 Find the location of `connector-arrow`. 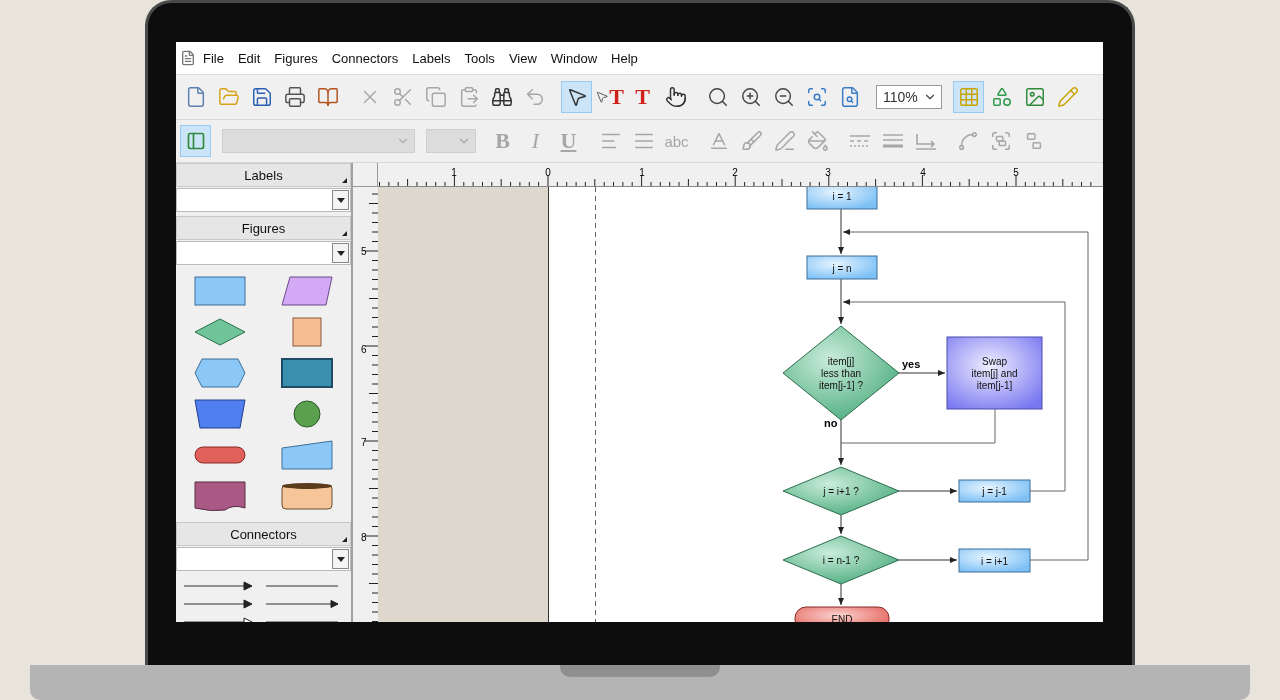

connector-arrow is located at coordinates (841, 594).